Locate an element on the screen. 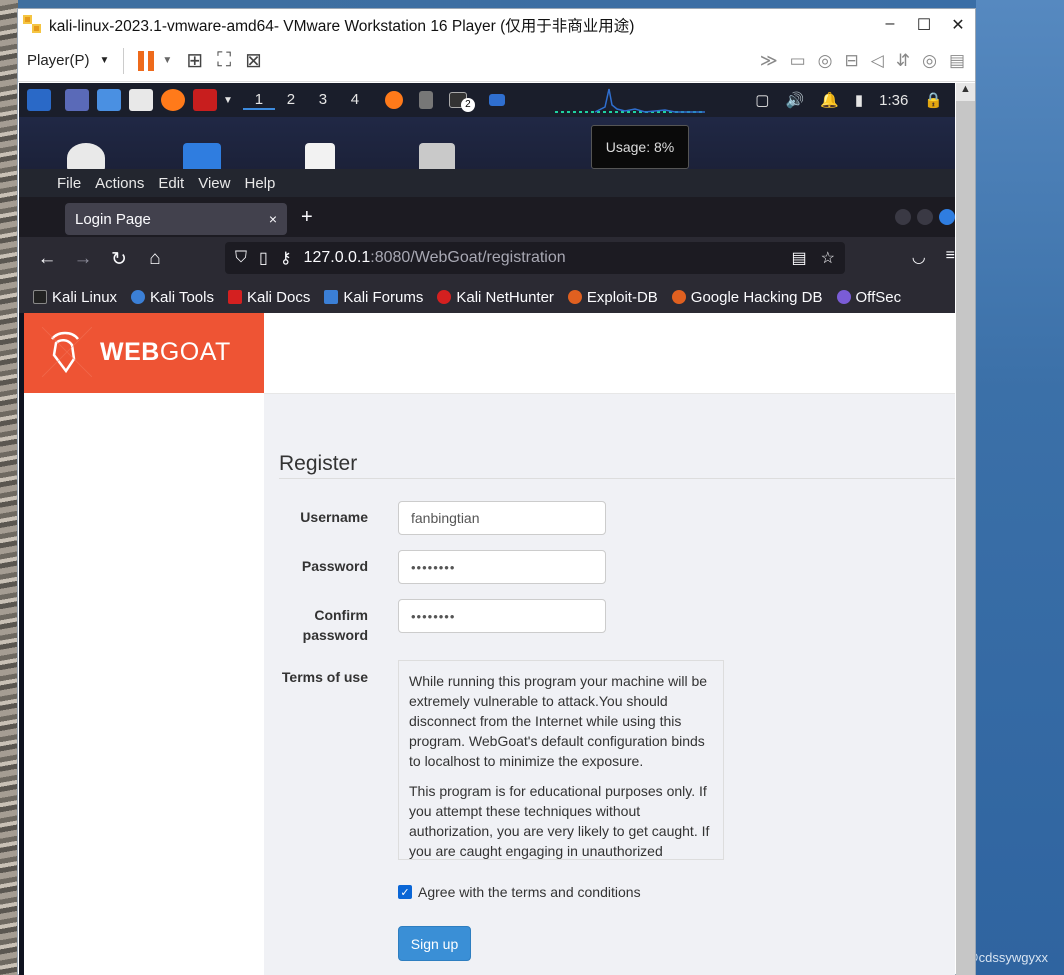 The width and height of the screenshot is (1064, 975). player-menu: Player(P) ▼ is located at coordinates (68, 60).